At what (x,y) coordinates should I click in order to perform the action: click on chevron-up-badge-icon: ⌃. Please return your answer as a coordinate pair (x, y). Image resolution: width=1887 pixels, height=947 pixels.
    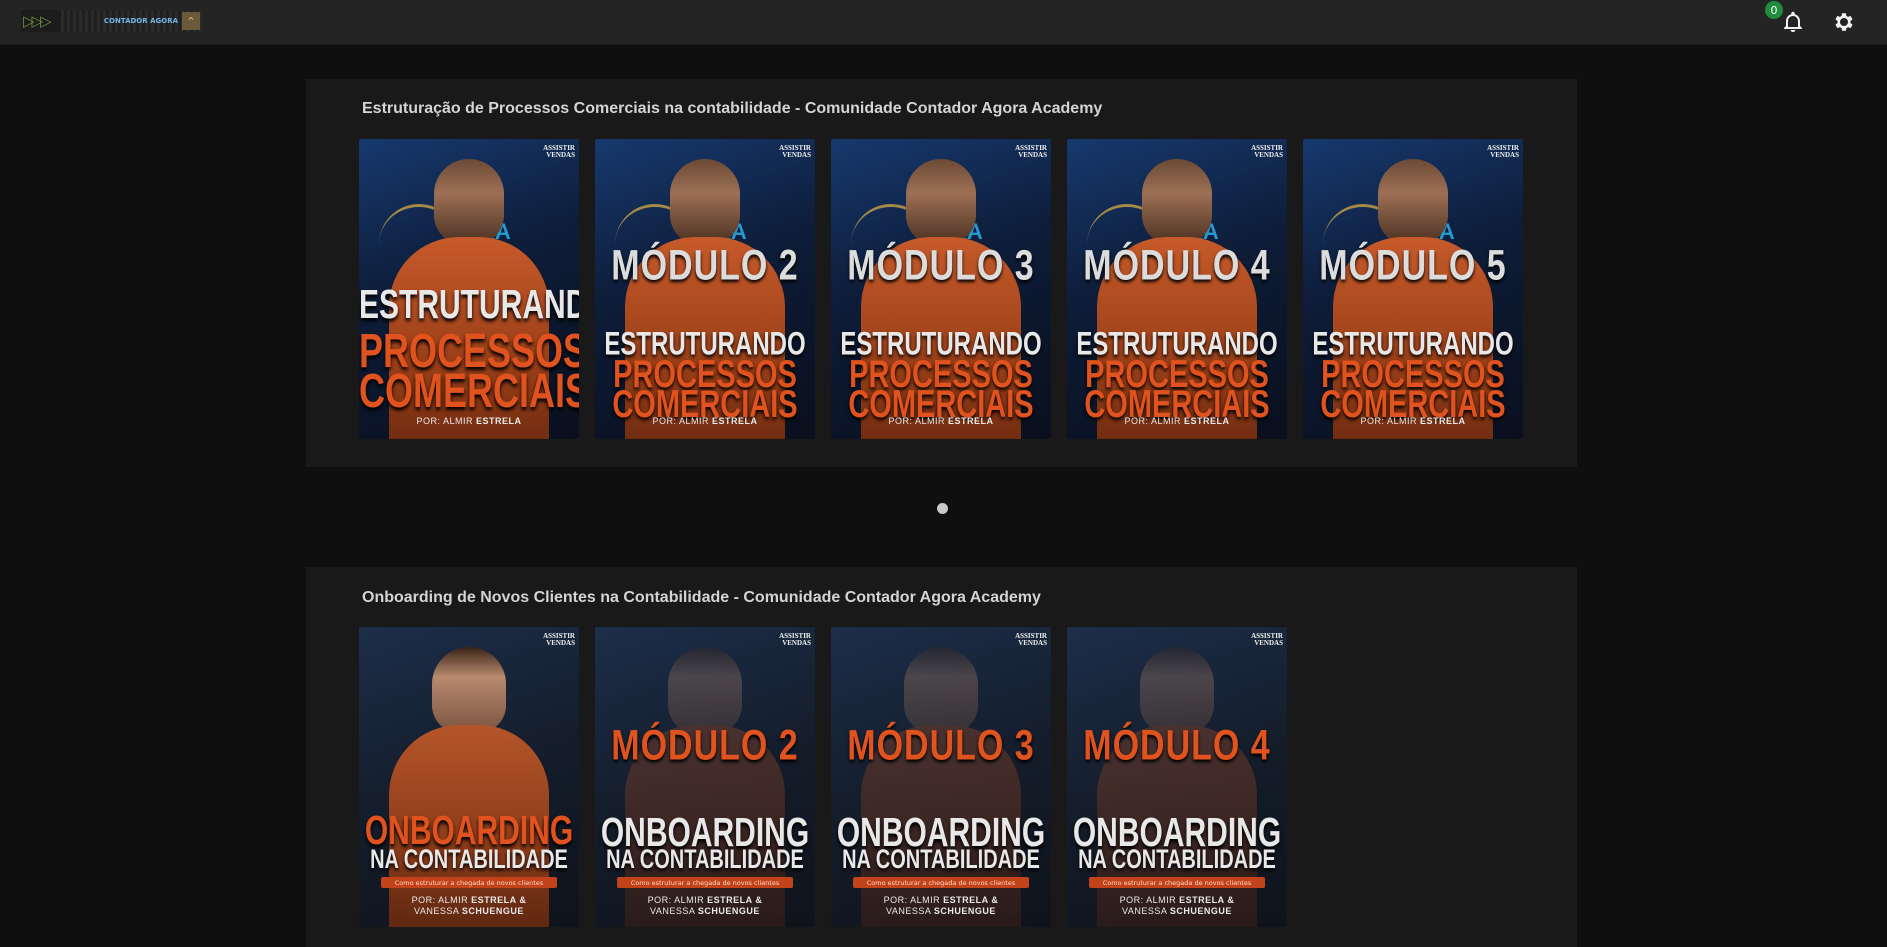
    Looking at the image, I should click on (191, 21).